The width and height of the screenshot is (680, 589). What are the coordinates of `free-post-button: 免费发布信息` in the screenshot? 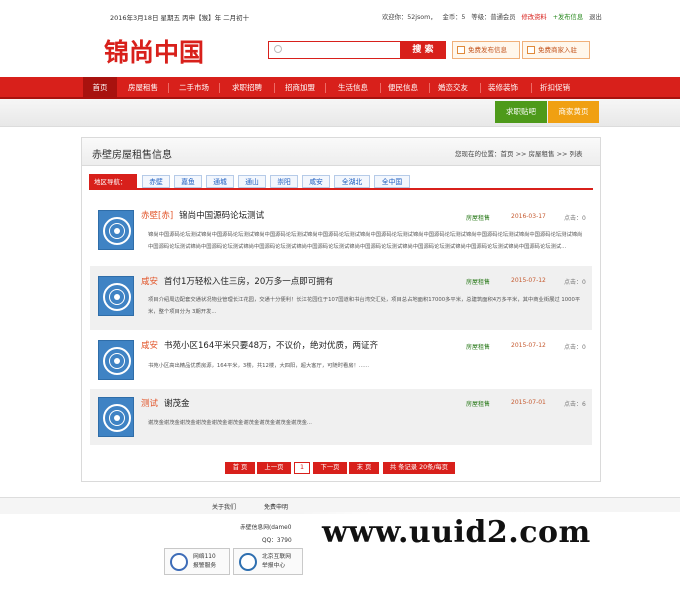 It's located at (486, 50).